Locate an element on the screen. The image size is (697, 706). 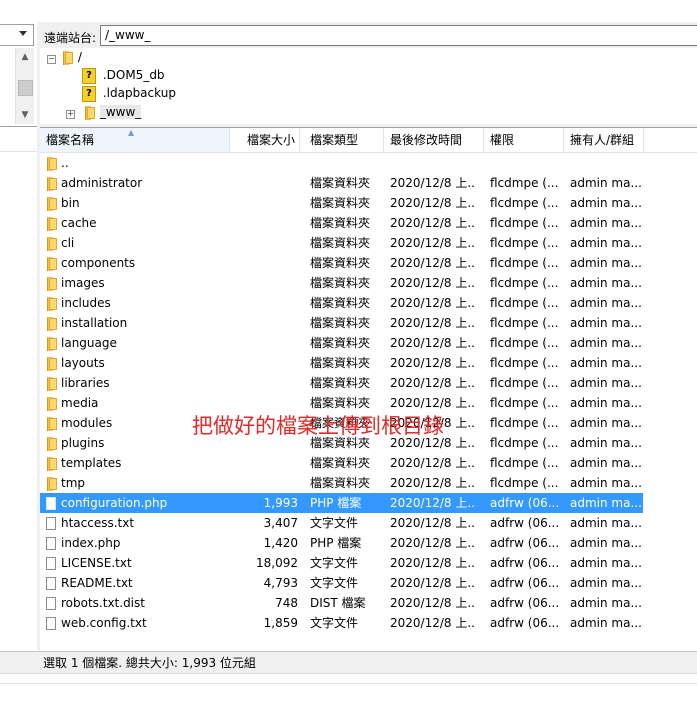
column-header-permissions: 權限 is located at coordinates (524, 140).